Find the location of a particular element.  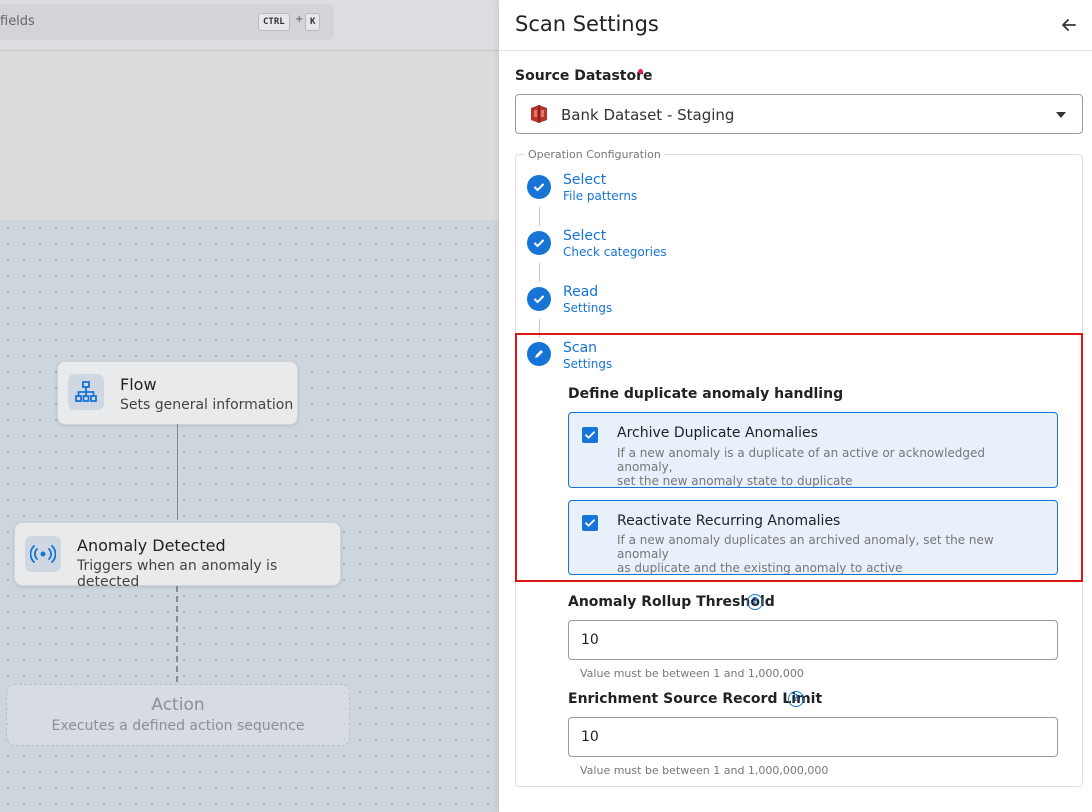

source-datastore-value: Bank Dataset - Staging is located at coordinates (648, 115).